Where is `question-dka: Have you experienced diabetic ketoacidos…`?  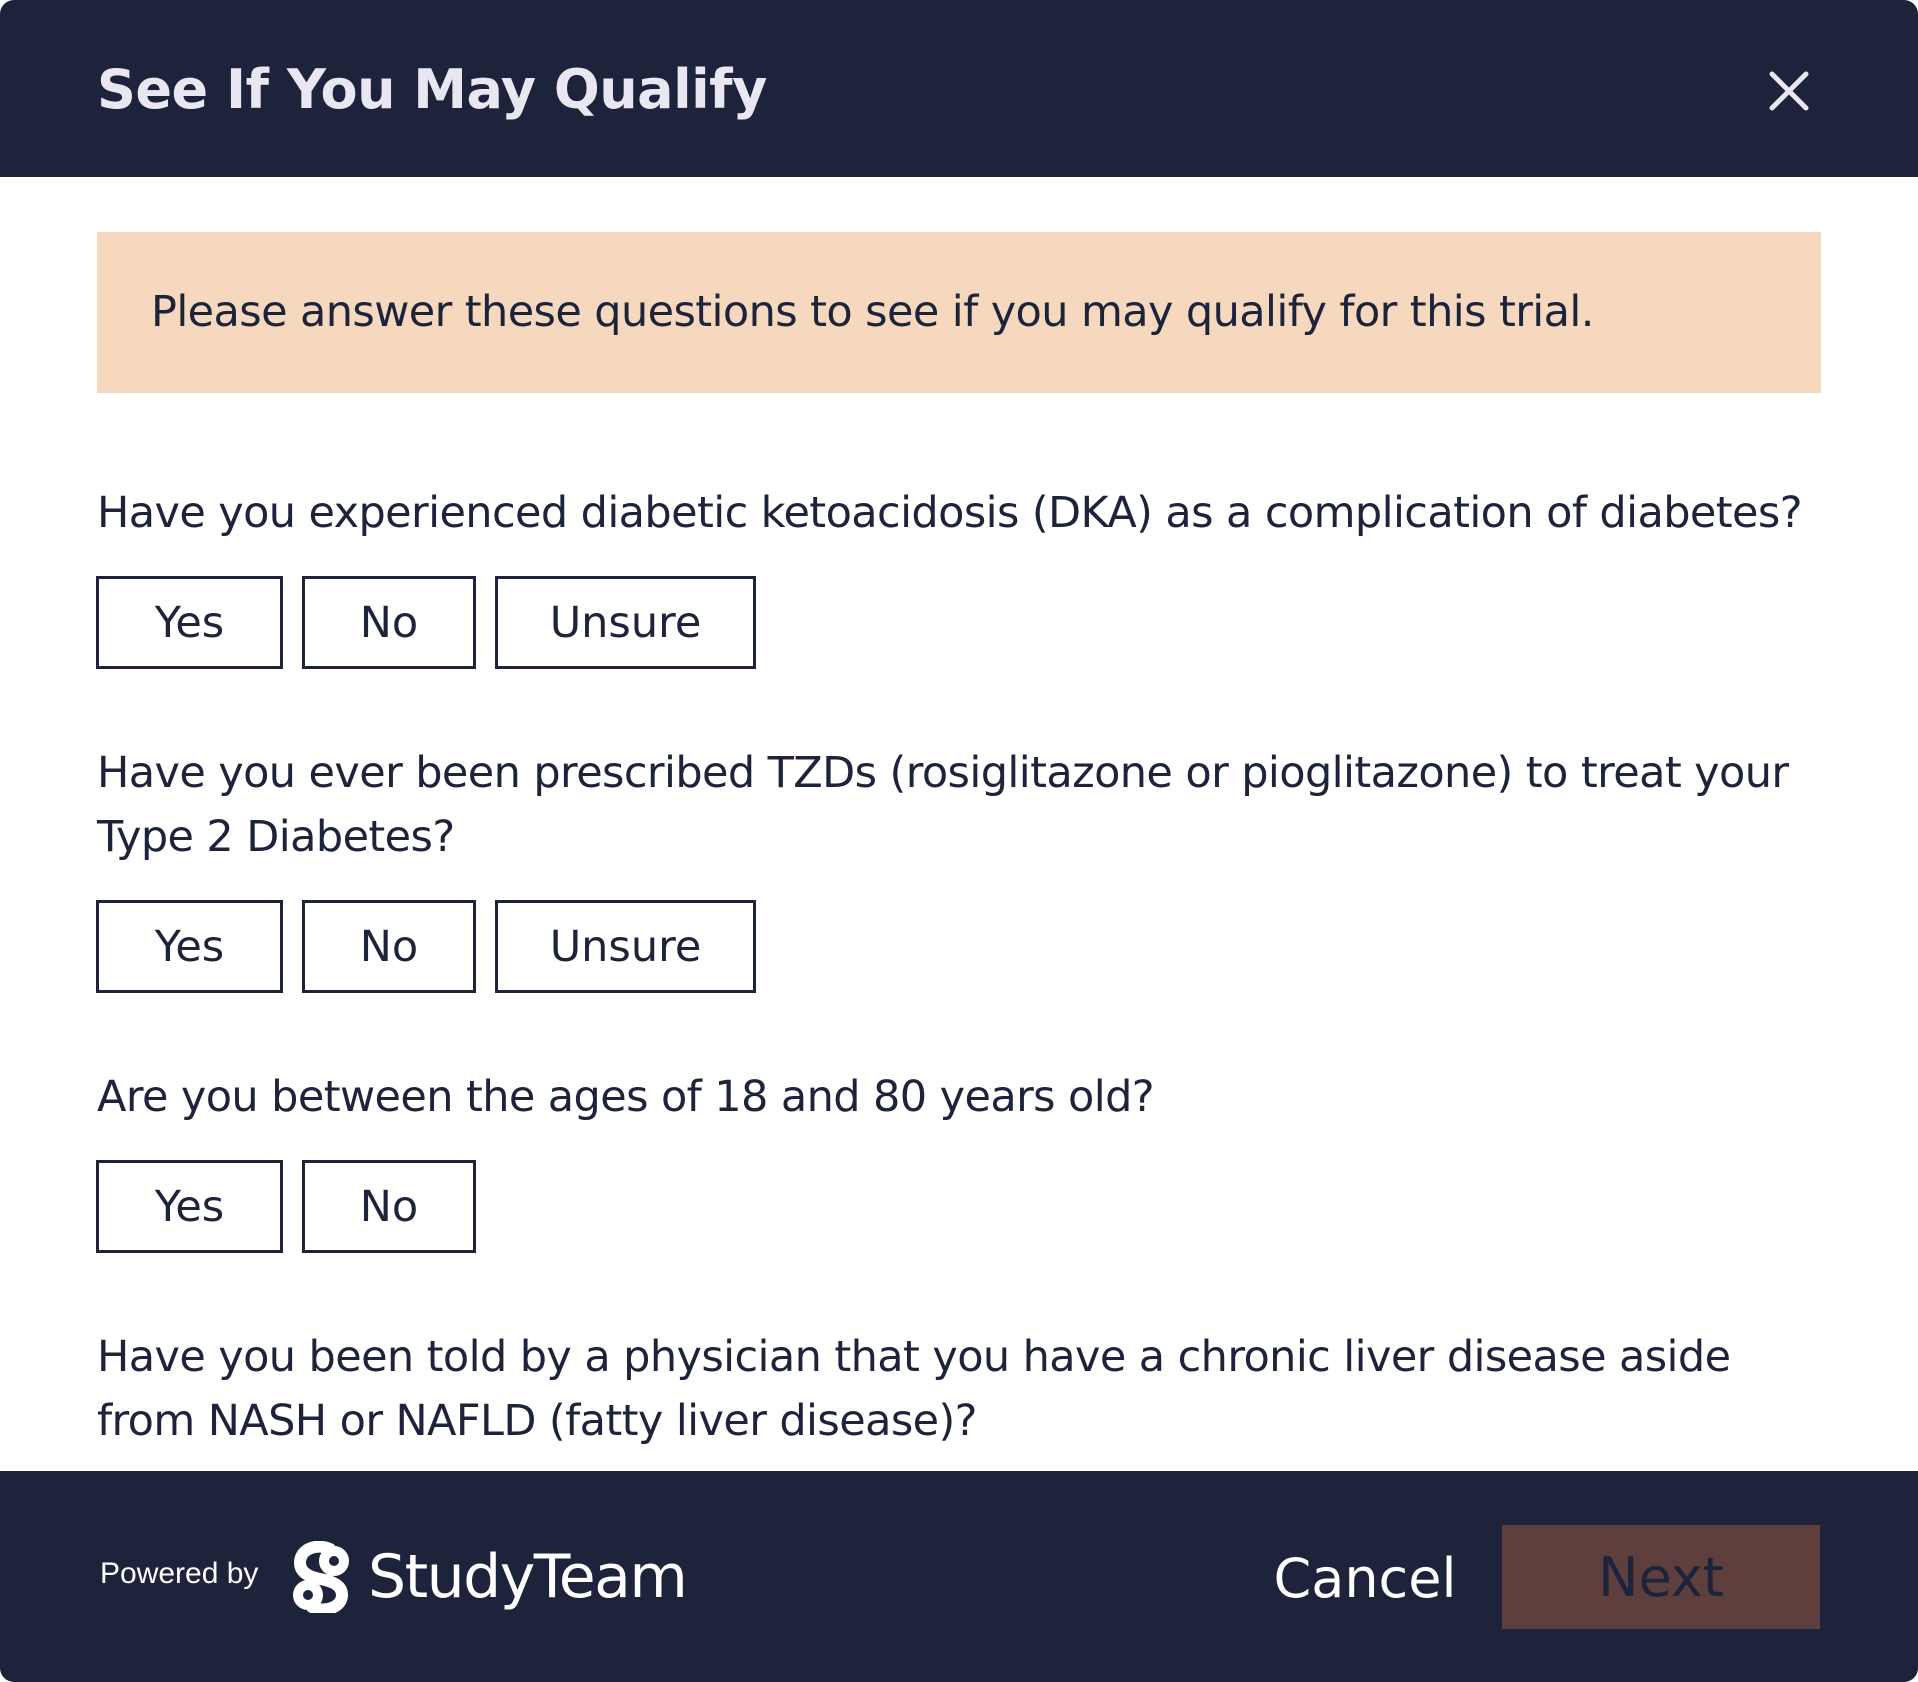
question-dka: Have you experienced diabetic ketoacidos… is located at coordinates (950, 513).